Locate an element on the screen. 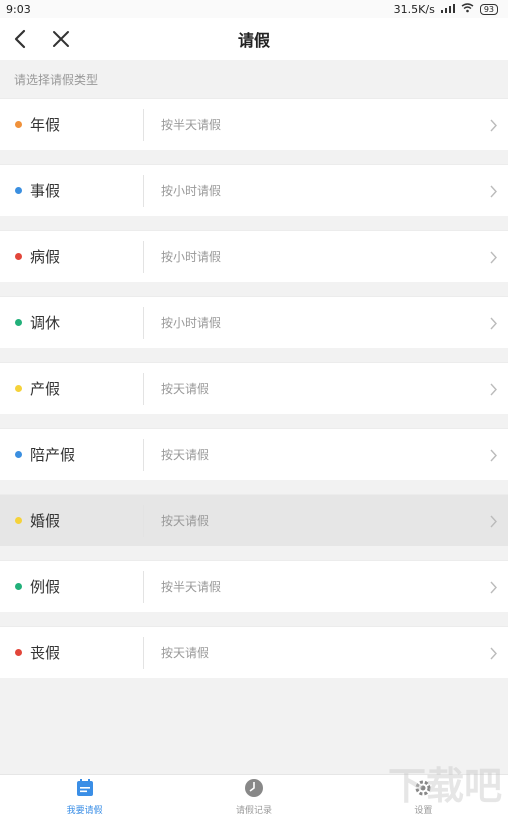  bottom-tab-bar: 我要请假 请假记录 设置 is located at coordinates (254, 796).